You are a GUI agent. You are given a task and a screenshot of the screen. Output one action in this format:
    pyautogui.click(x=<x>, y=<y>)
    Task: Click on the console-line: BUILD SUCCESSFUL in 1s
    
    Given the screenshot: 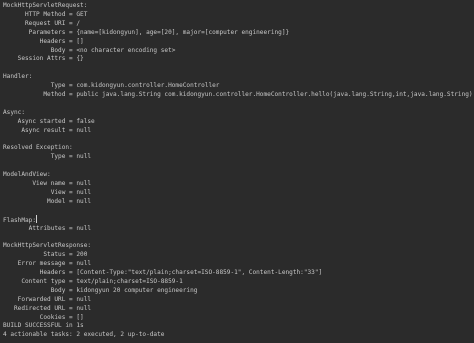 What is the action you would take?
    pyautogui.click(x=43, y=326)
    